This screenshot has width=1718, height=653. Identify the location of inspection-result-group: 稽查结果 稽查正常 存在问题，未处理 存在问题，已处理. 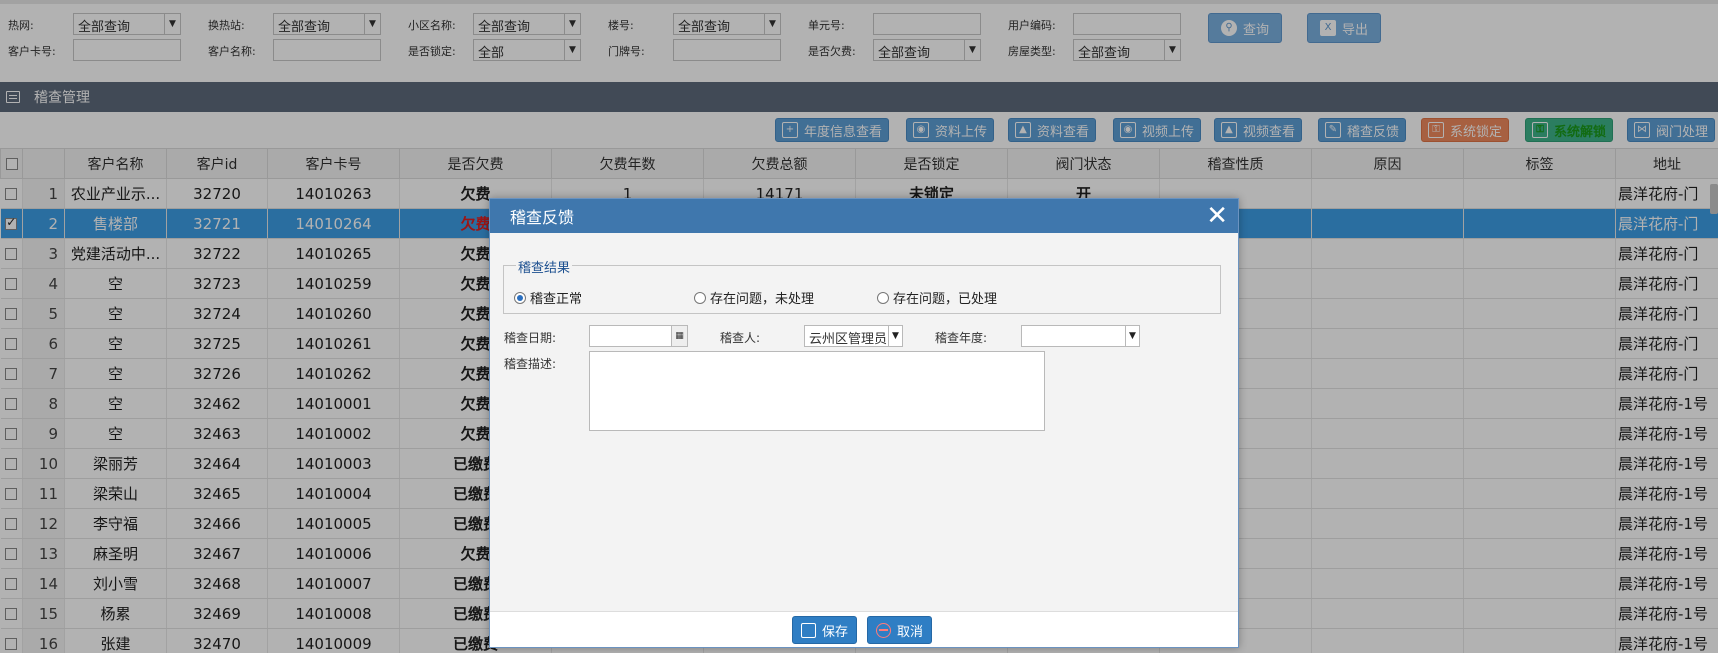
(862, 285).